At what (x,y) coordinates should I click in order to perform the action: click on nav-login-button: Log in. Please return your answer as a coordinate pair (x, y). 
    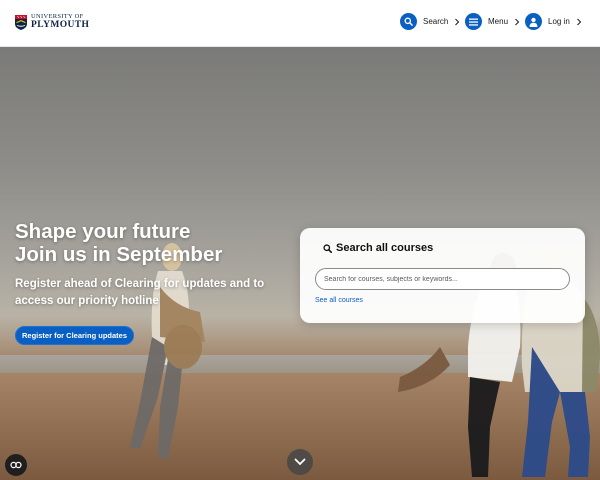
    Looking at the image, I should click on (553, 21).